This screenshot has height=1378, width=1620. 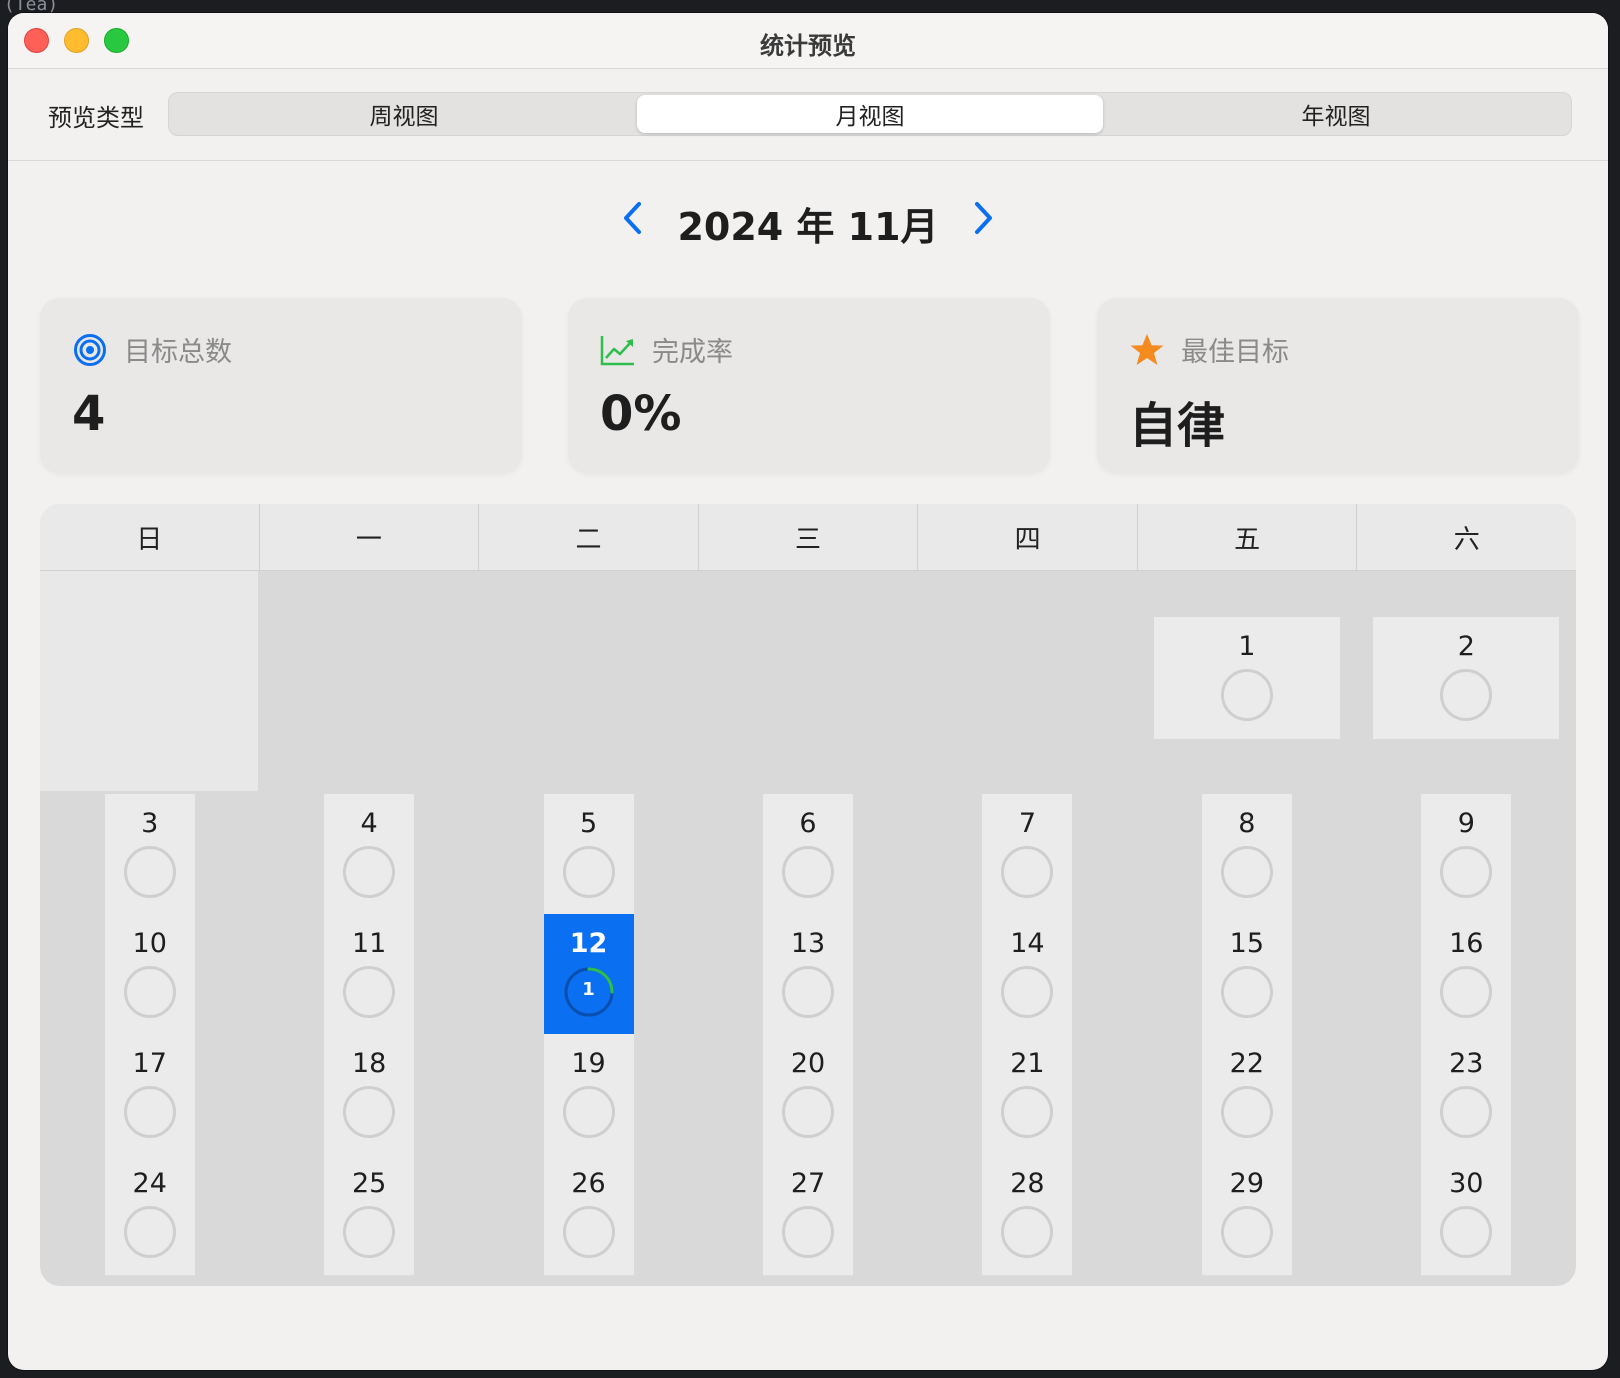 I want to click on day-number: 17, so click(x=149, y=1063).